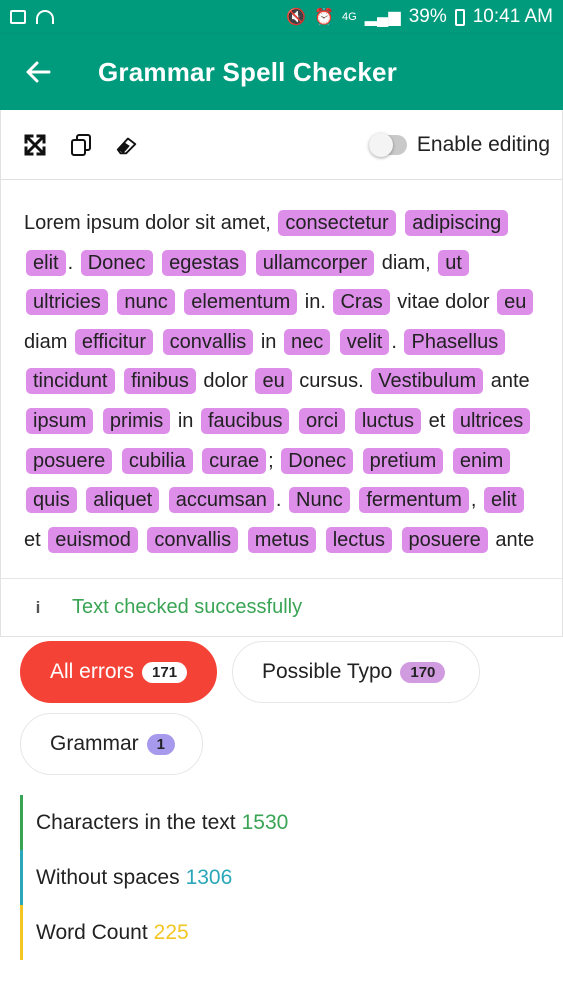  I want to click on highlighted-error-word: elementum, so click(241, 302).